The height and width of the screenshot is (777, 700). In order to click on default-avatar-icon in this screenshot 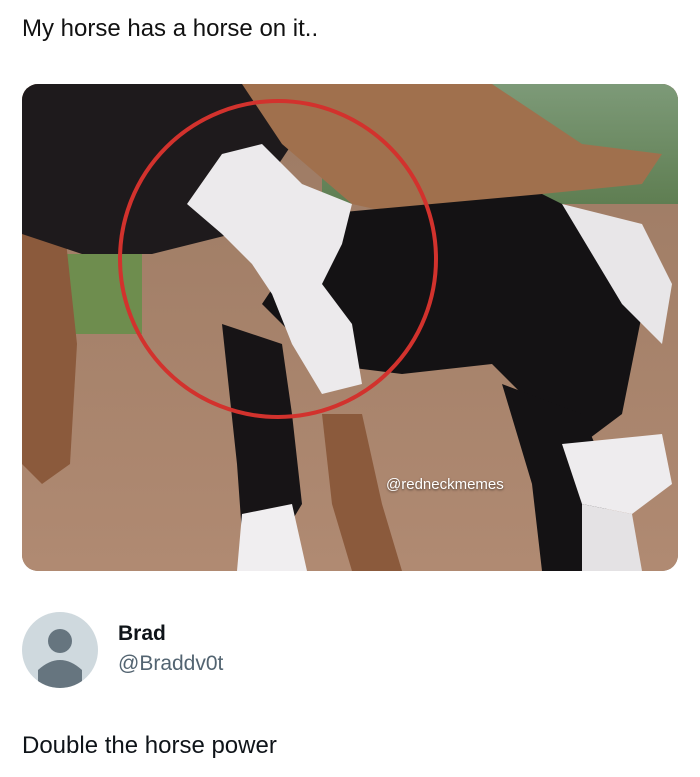, I will do `click(60, 650)`.